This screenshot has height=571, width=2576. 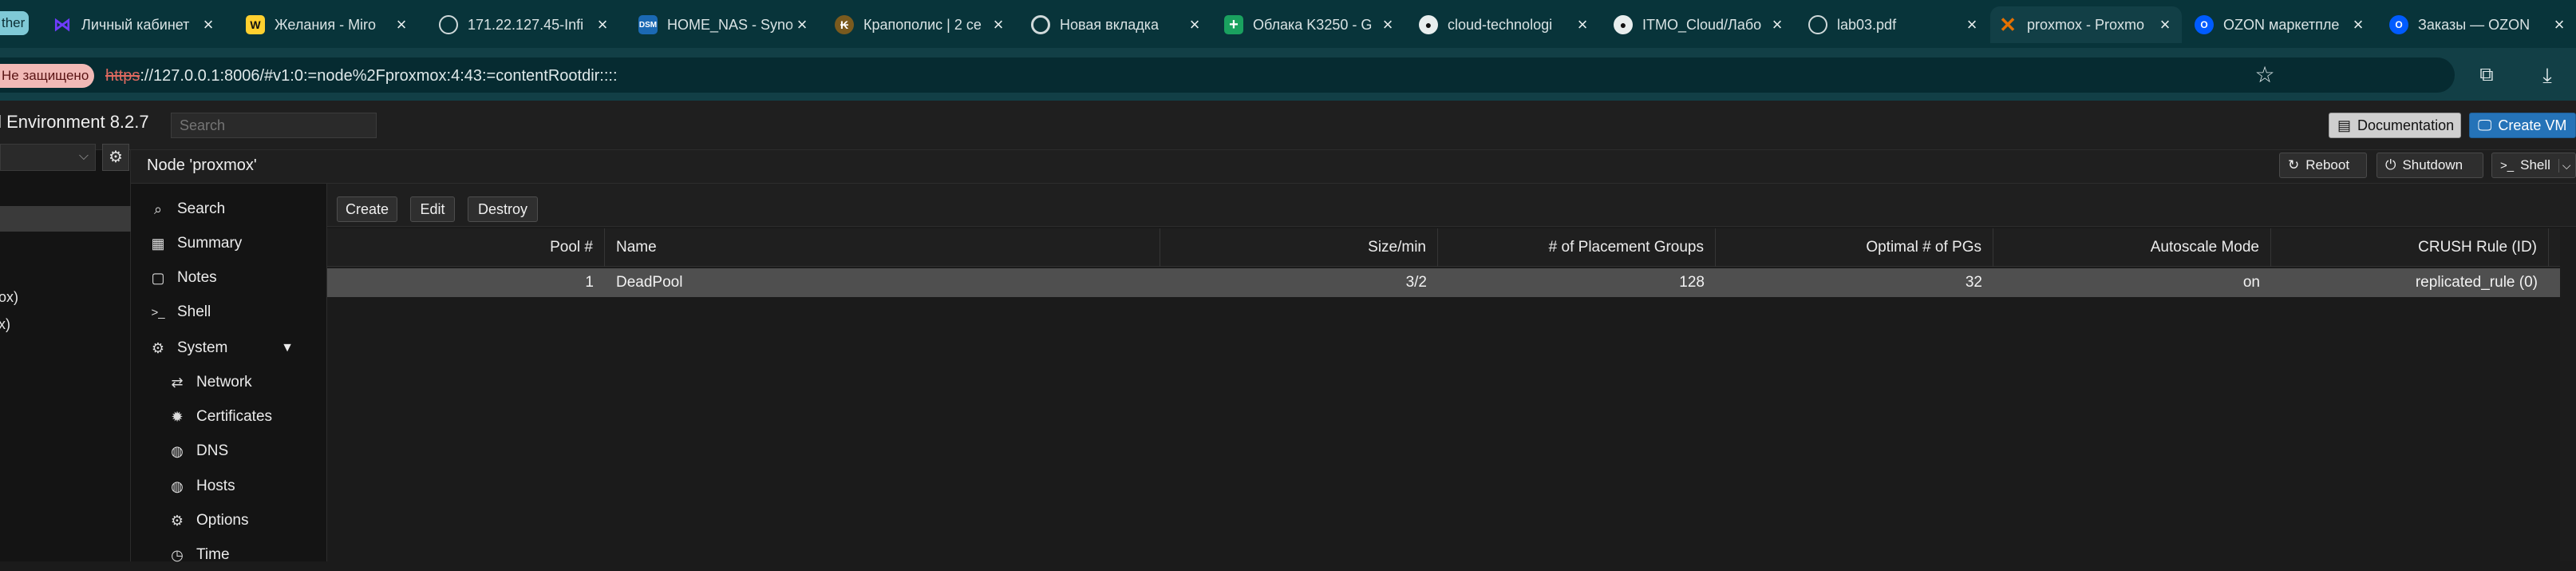 What do you see at coordinates (503, 209) in the screenshot?
I see `destroy-button: Destroy` at bounding box center [503, 209].